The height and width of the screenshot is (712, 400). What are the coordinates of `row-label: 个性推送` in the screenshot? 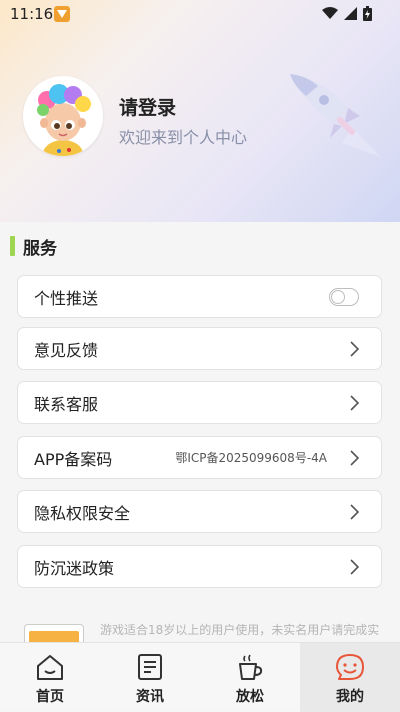 It's located at (66, 298).